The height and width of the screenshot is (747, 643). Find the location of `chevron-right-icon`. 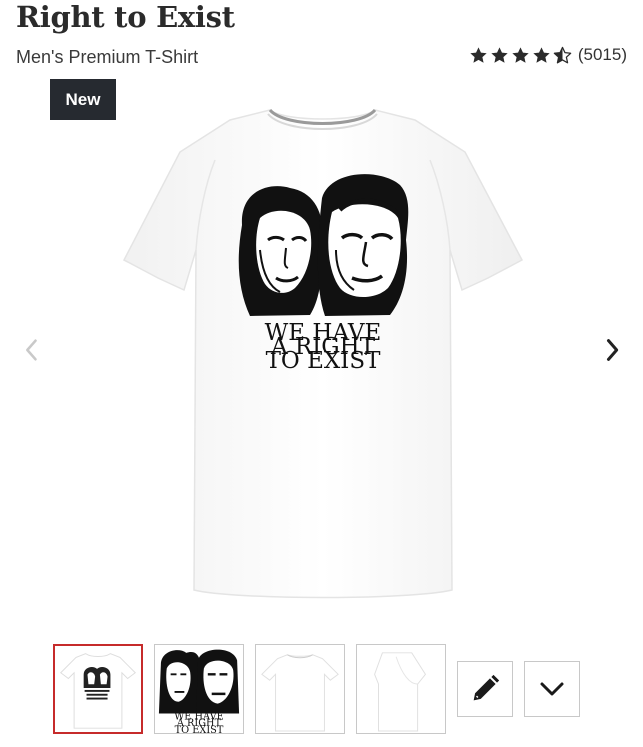

chevron-right-icon is located at coordinates (612, 350).